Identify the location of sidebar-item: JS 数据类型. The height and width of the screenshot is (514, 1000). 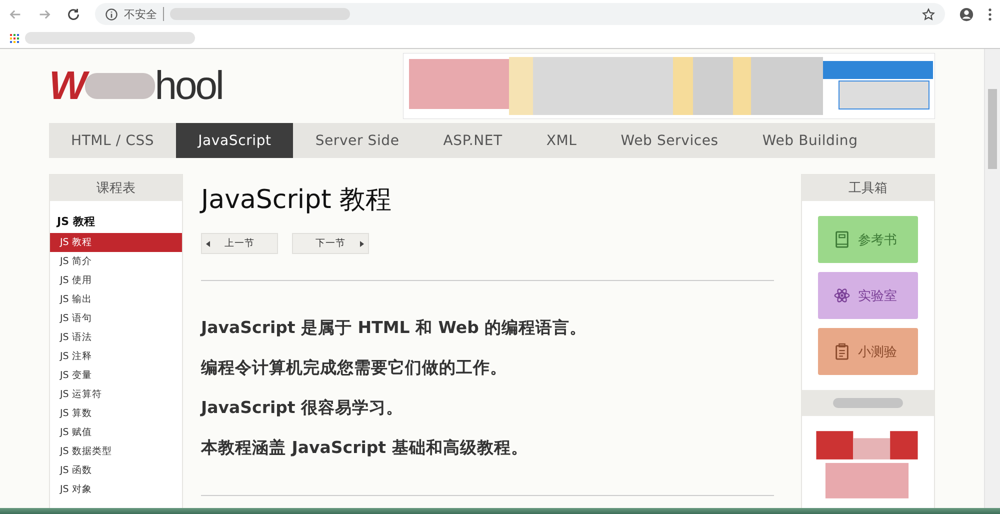
(116, 451).